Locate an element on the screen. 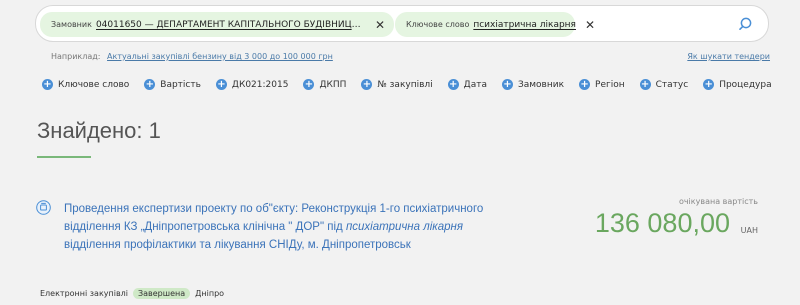 The image size is (800, 305). filter-date: + Дата is located at coordinates (467, 84).